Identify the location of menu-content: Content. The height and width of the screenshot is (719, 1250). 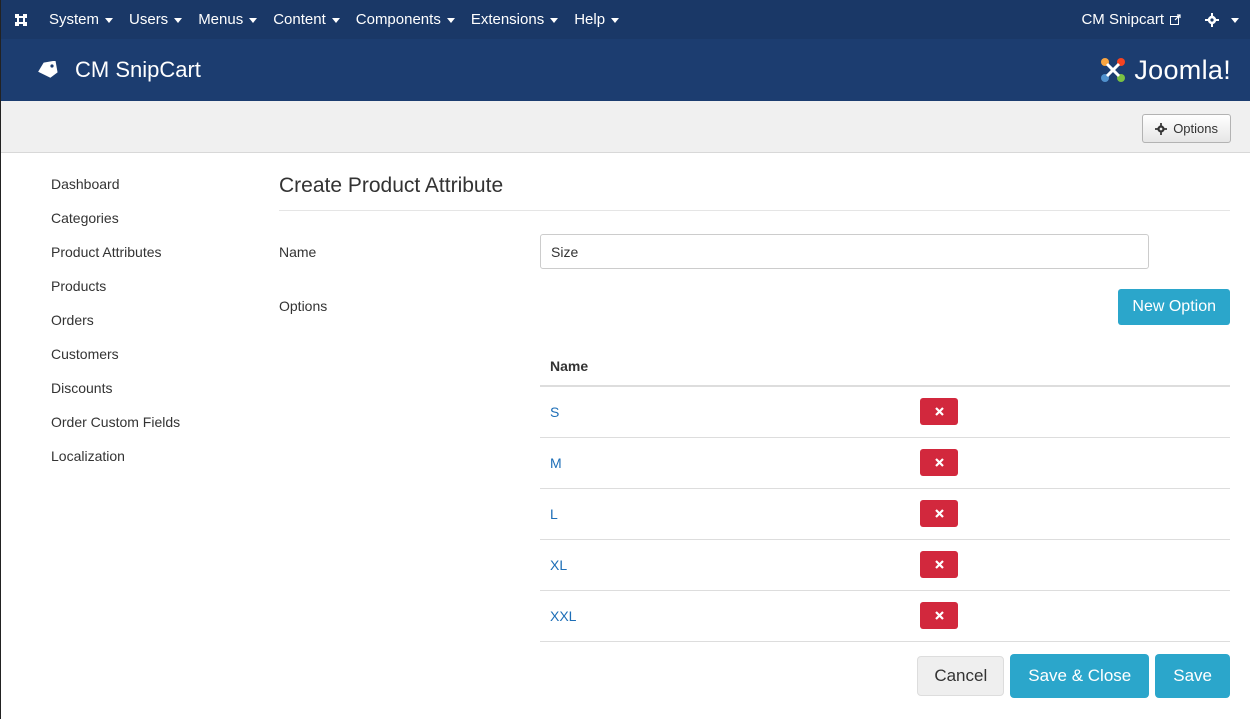
(306, 19).